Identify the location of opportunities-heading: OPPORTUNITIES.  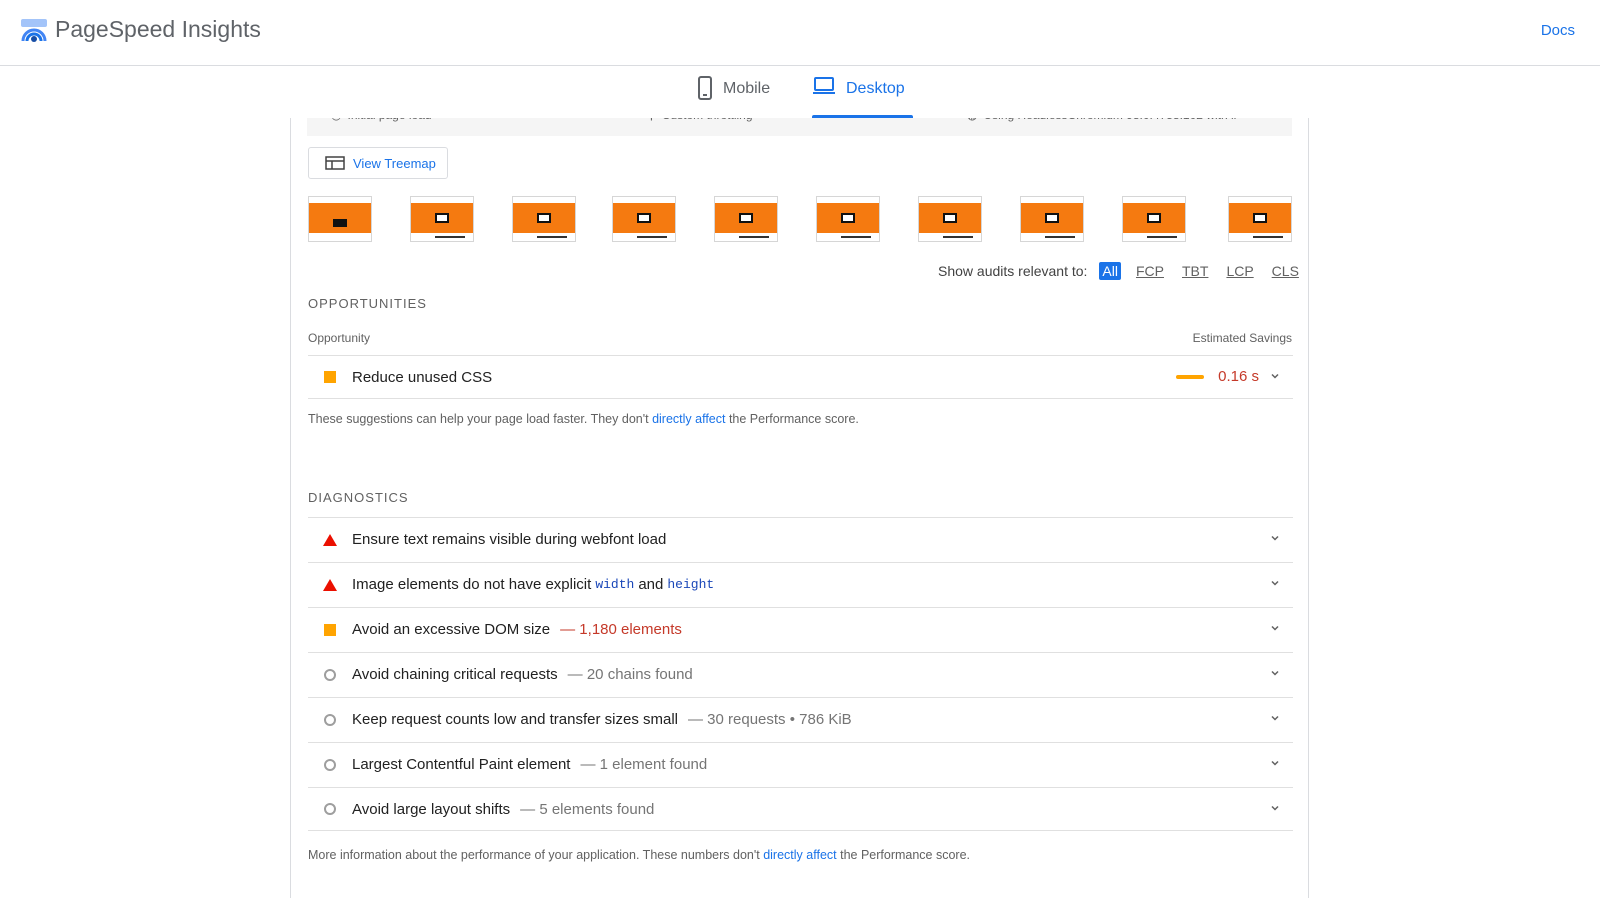
(367, 303).